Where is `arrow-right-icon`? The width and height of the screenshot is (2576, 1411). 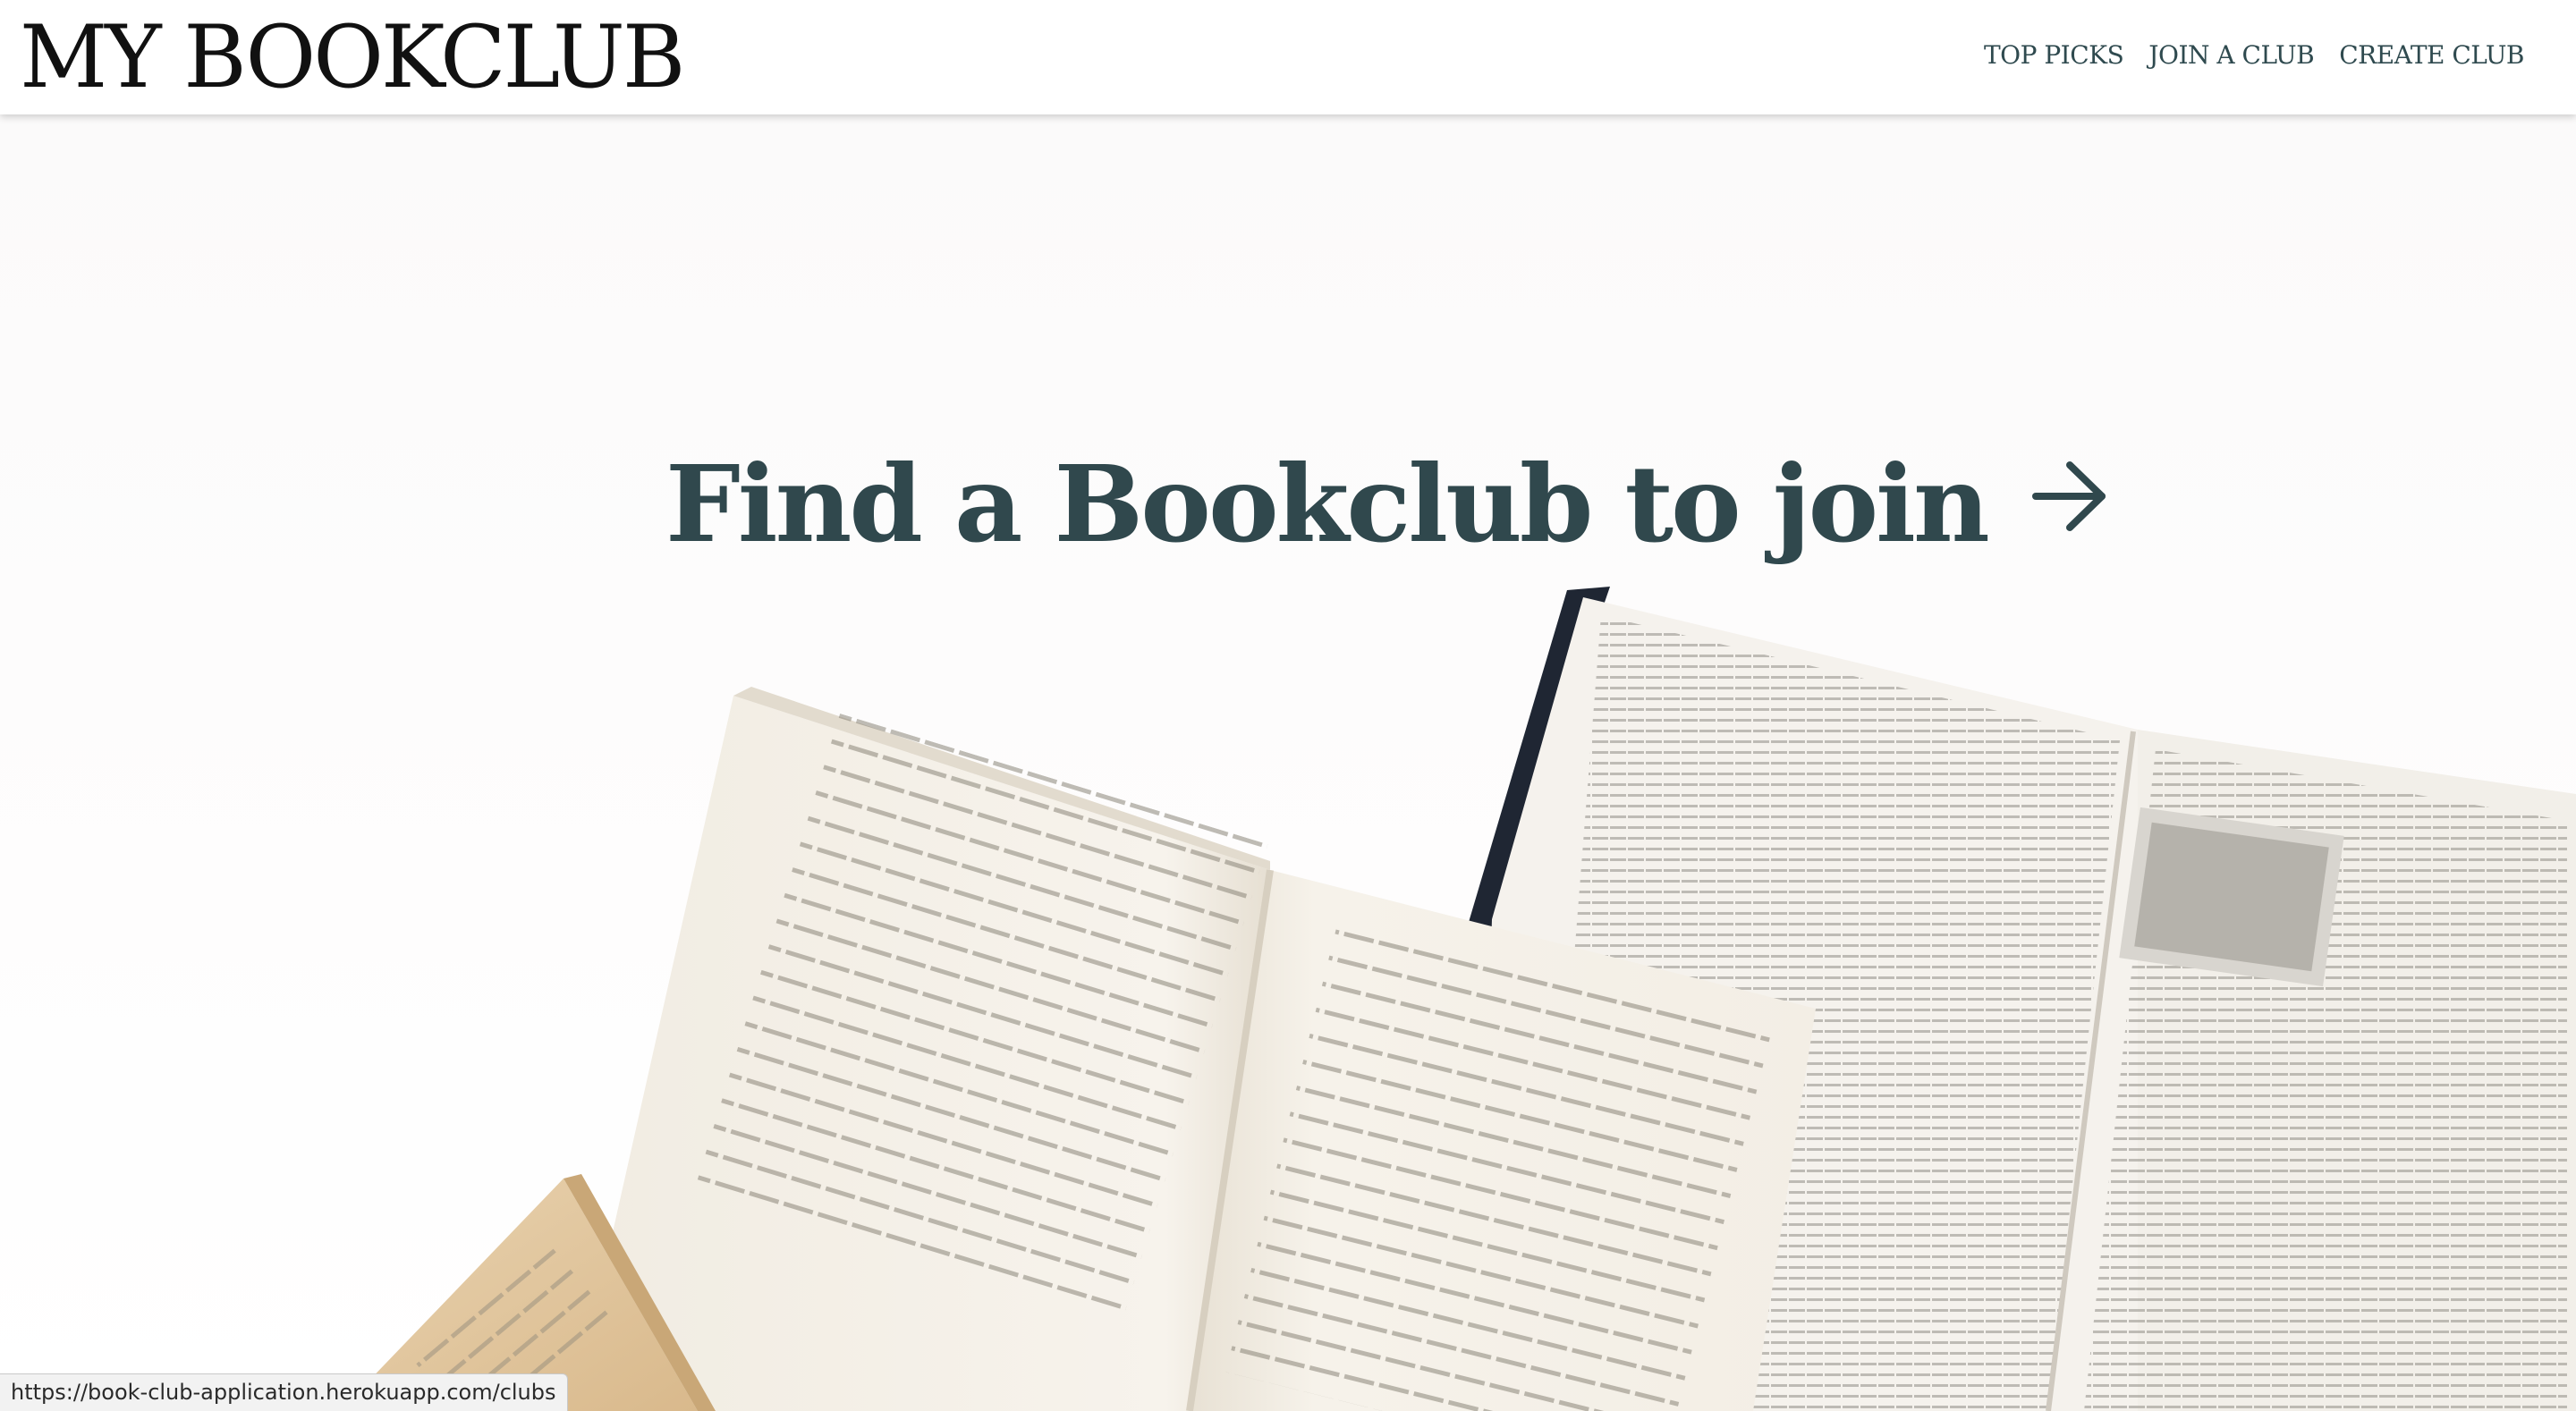 arrow-right-icon is located at coordinates (2068, 496).